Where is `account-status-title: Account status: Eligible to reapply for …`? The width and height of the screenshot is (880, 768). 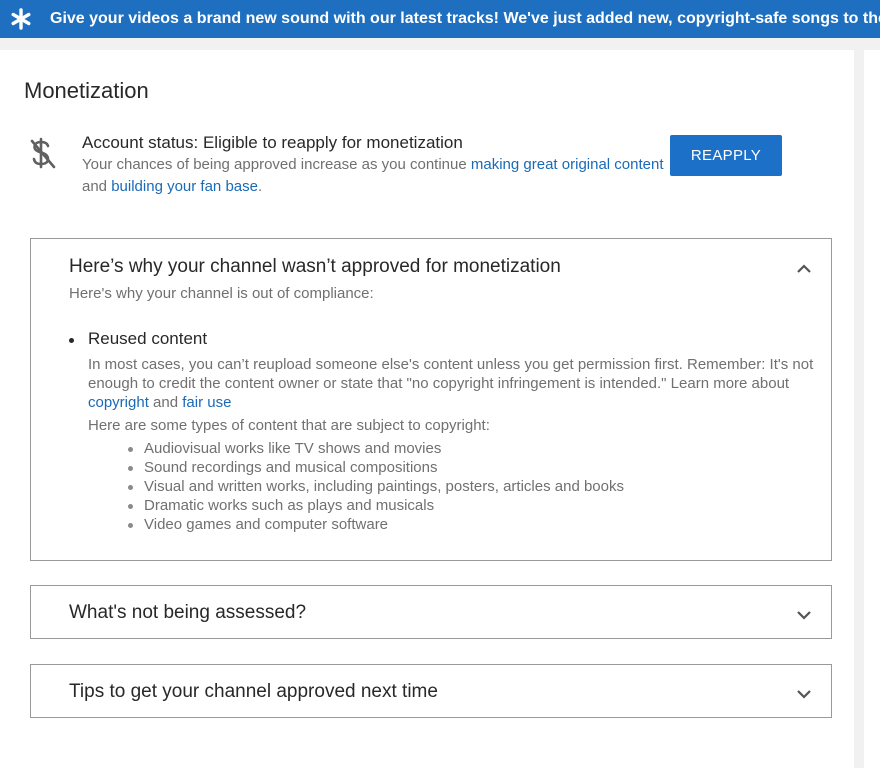 account-status-title: Account status: Eligible to reapply for … is located at coordinates (272, 142).